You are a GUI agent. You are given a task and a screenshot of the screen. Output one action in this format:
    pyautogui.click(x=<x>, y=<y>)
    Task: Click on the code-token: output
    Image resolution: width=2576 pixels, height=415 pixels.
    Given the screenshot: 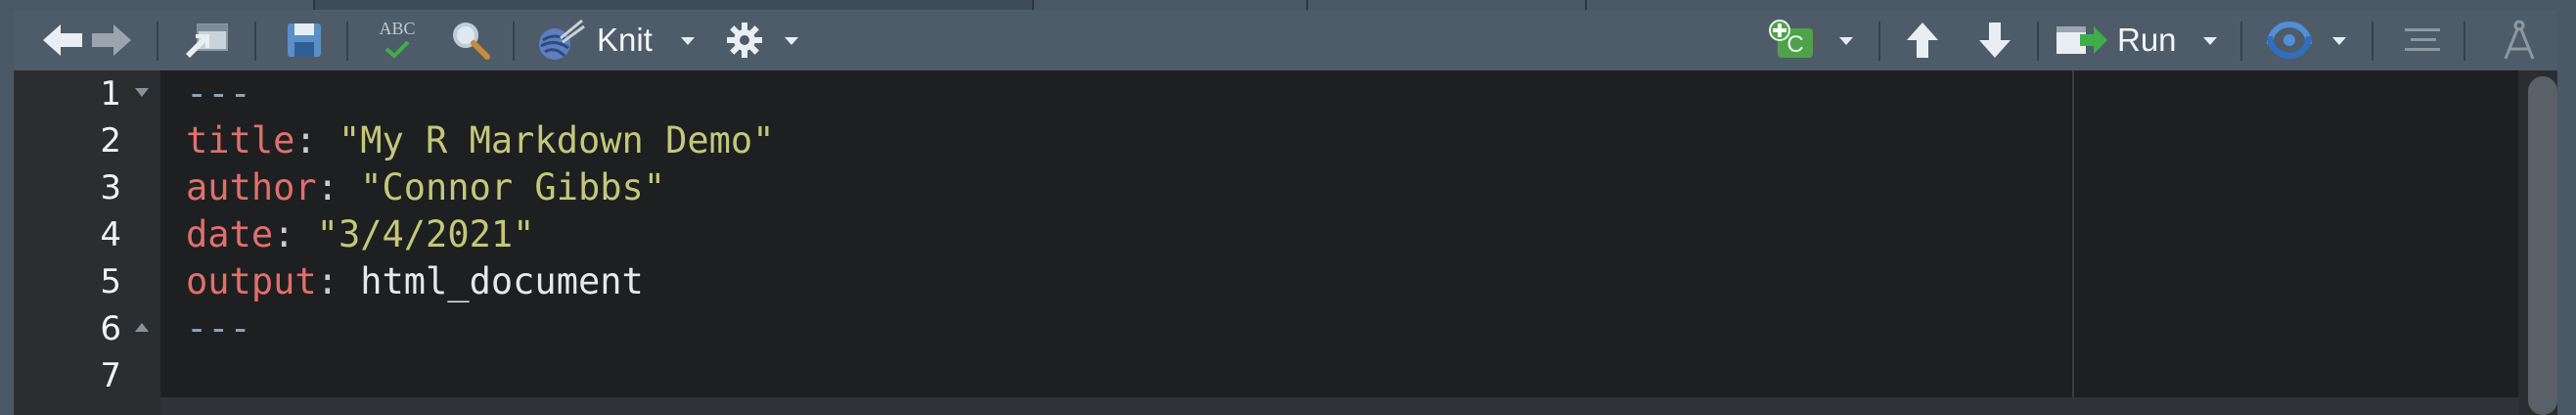 What is the action you would take?
    pyautogui.click(x=251, y=281)
    